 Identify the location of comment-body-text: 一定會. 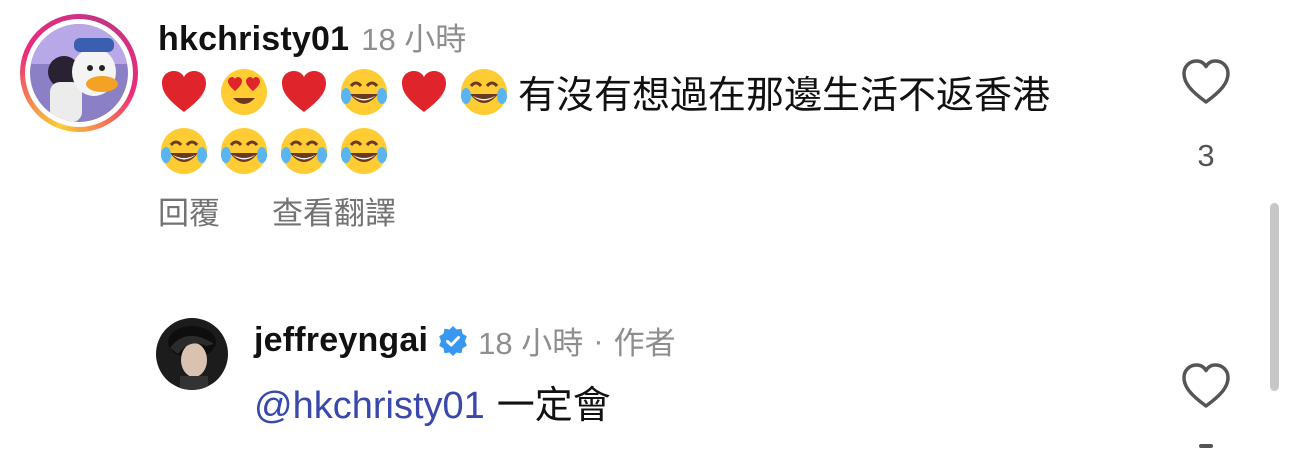
(553, 406).